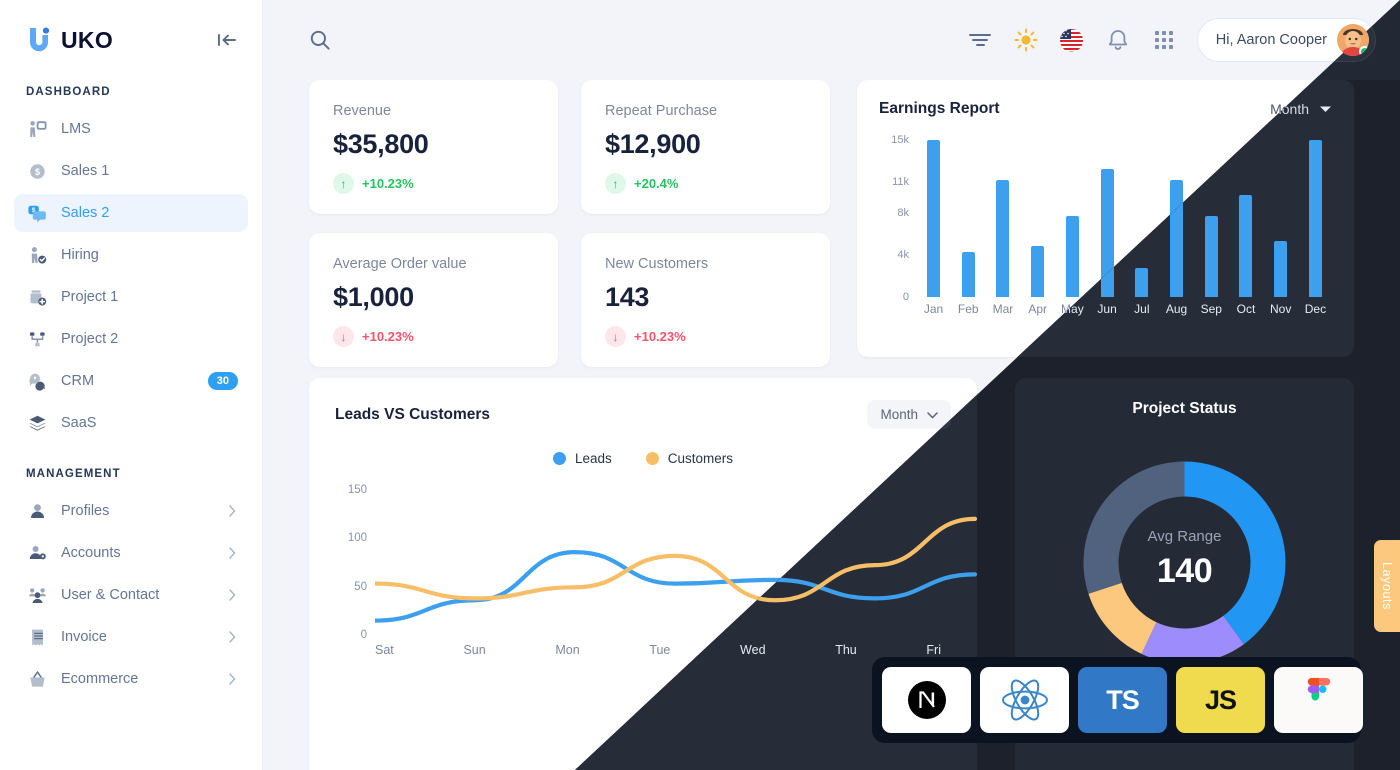 This screenshot has height=770, width=1400. Describe the element at coordinates (131, 213) in the screenshot. I see `sidebar-item-sales-2: $ Sales 2` at that location.